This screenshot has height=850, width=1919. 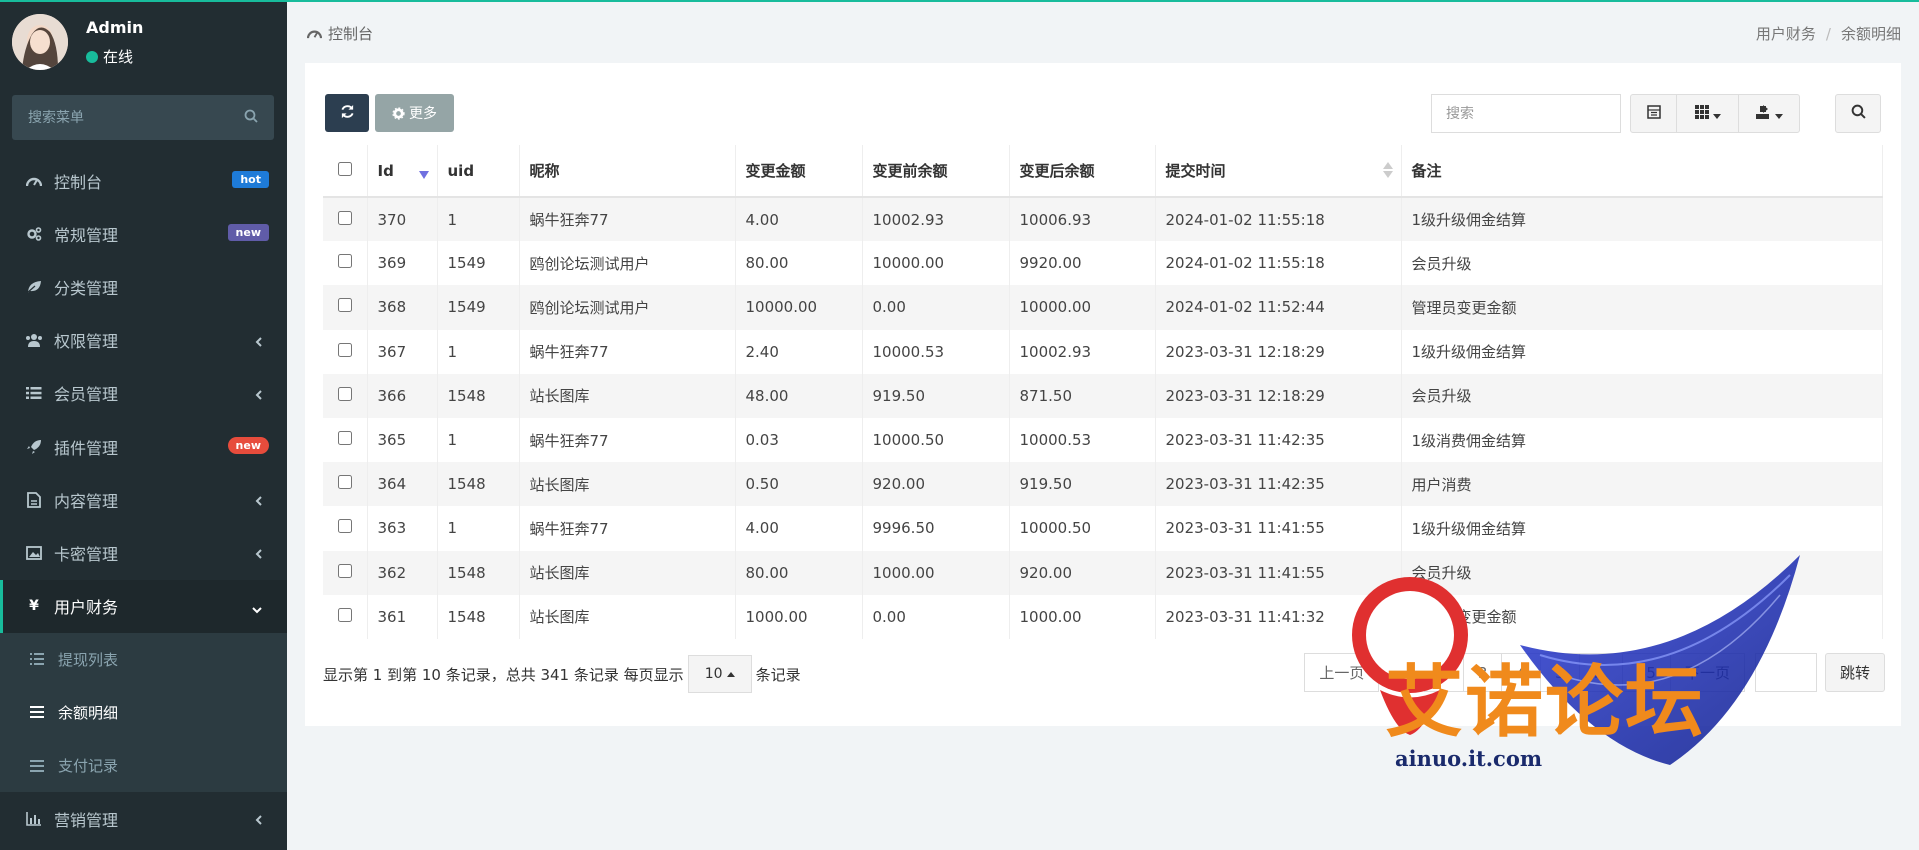 What do you see at coordinates (627, 528) in the screenshot?
I see `cell-nickname: 蜗牛狂奔77` at bounding box center [627, 528].